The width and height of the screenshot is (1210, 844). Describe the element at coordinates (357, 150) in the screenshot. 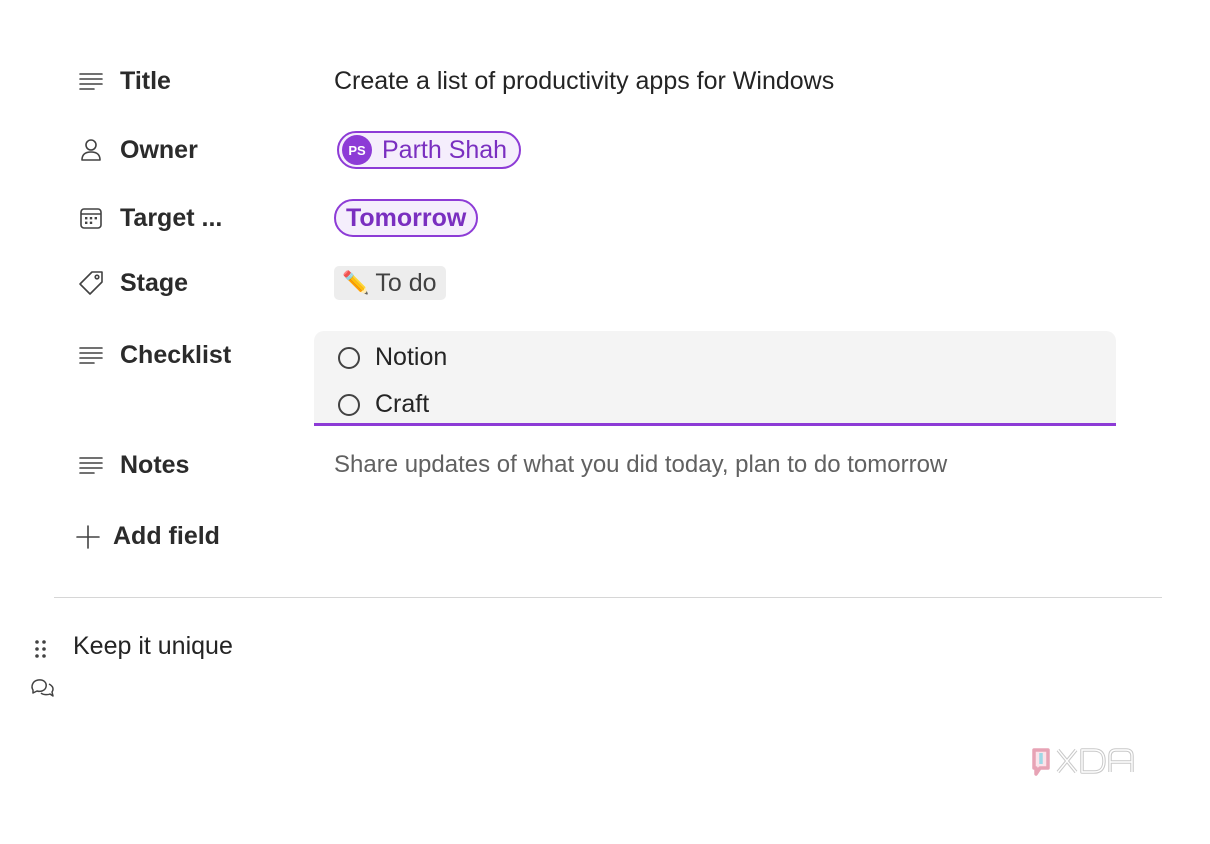

I see `avatar: PS` at that location.